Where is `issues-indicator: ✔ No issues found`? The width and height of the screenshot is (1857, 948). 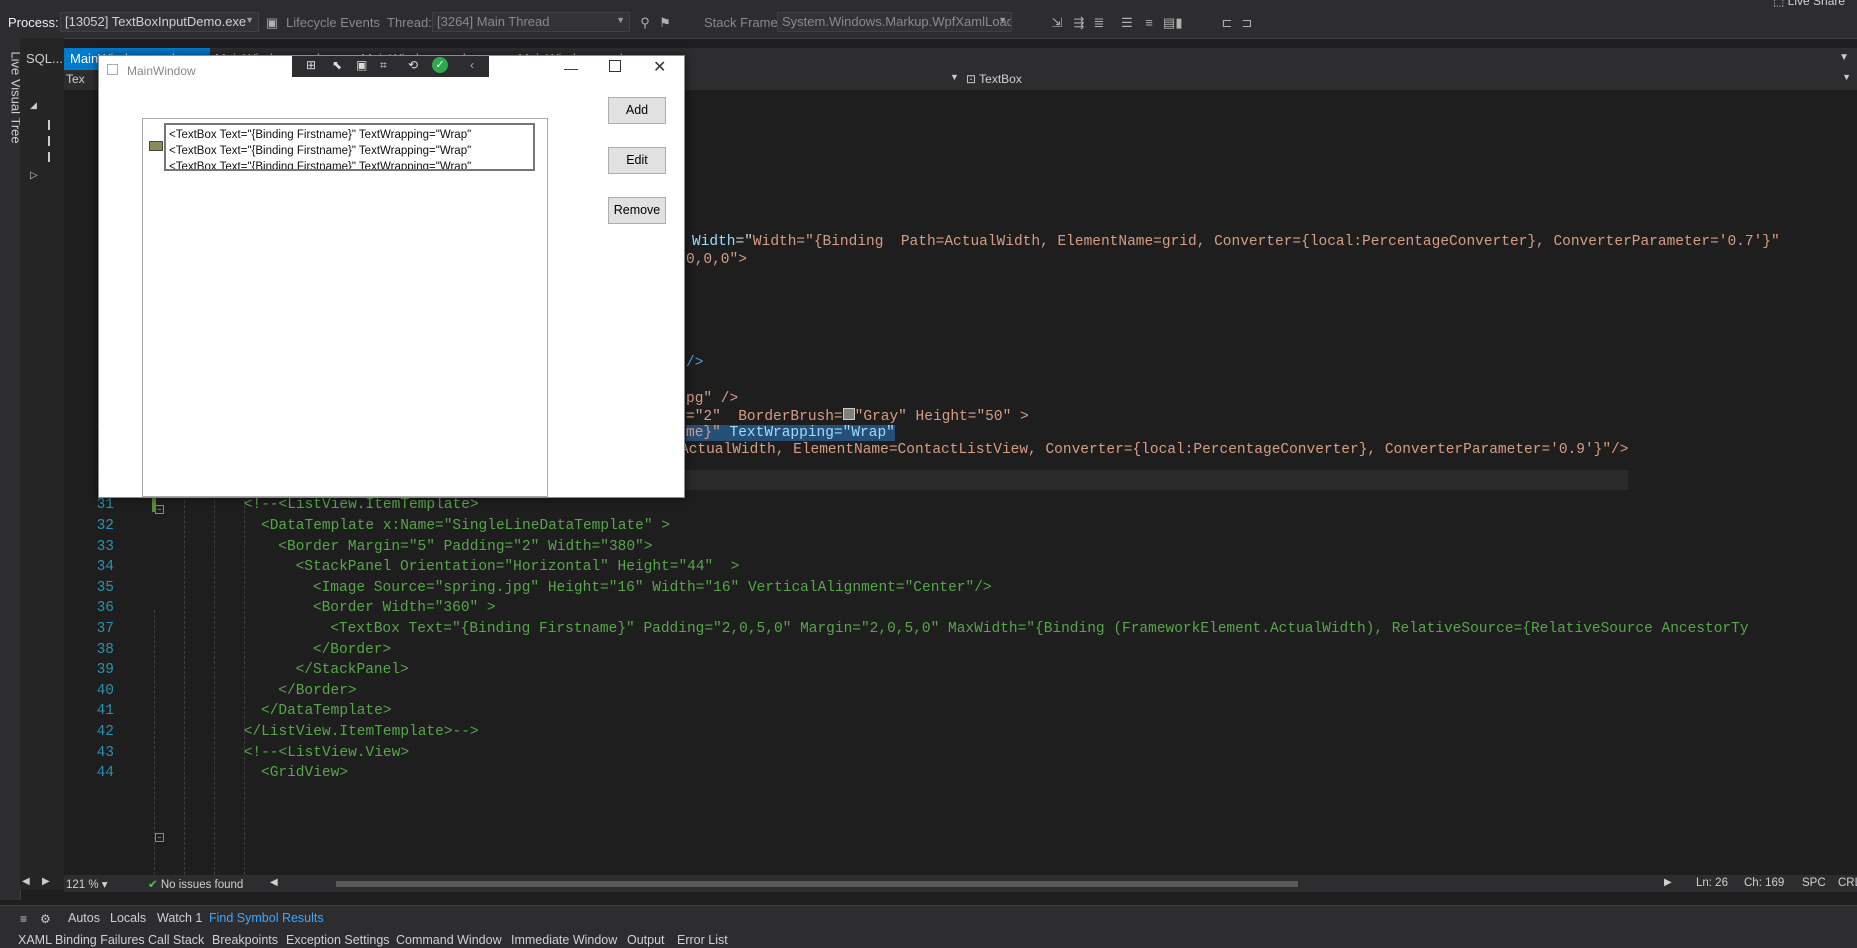 issues-indicator: ✔ No issues found is located at coordinates (195, 884).